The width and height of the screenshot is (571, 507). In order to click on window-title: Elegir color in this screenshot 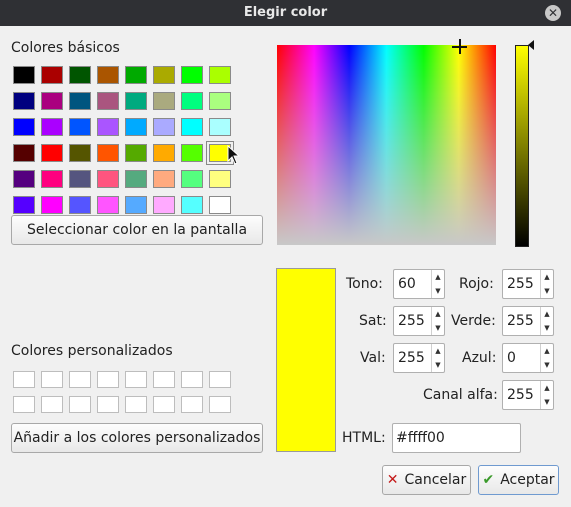, I will do `click(285, 12)`.